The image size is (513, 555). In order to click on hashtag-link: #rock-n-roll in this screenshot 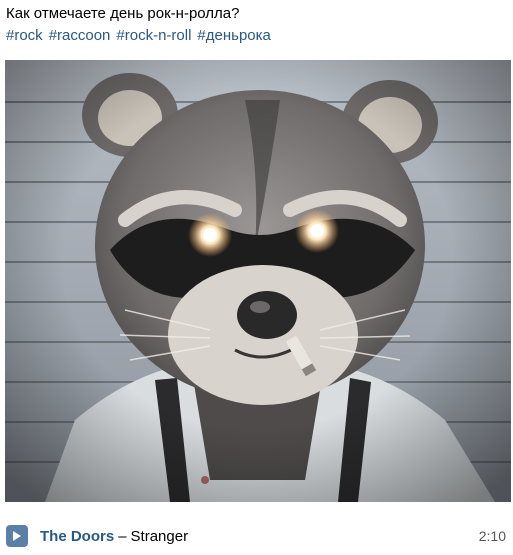, I will do `click(153, 35)`.